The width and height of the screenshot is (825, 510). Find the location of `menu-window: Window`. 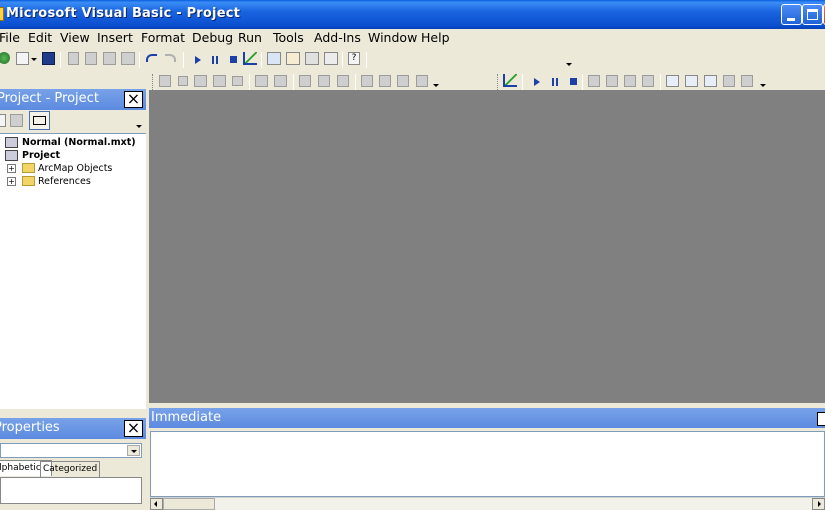

menu-window: Window is located at coordinates (392, 38).